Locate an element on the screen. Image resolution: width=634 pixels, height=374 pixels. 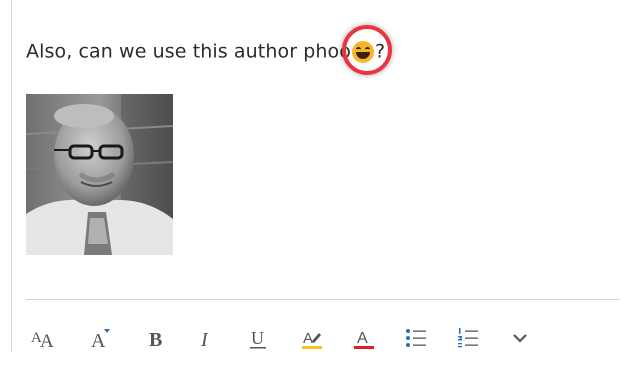
grow-font-button: A is located at coordinates (100, 338).